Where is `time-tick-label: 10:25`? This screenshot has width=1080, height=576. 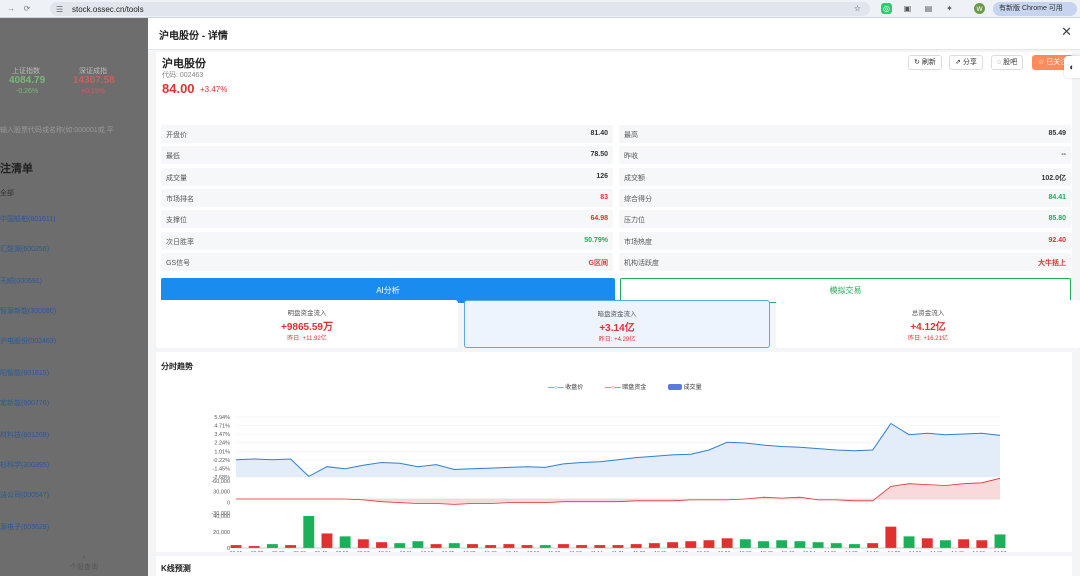 time-tick-label: 10:25 is located at coordinates (448, 551).